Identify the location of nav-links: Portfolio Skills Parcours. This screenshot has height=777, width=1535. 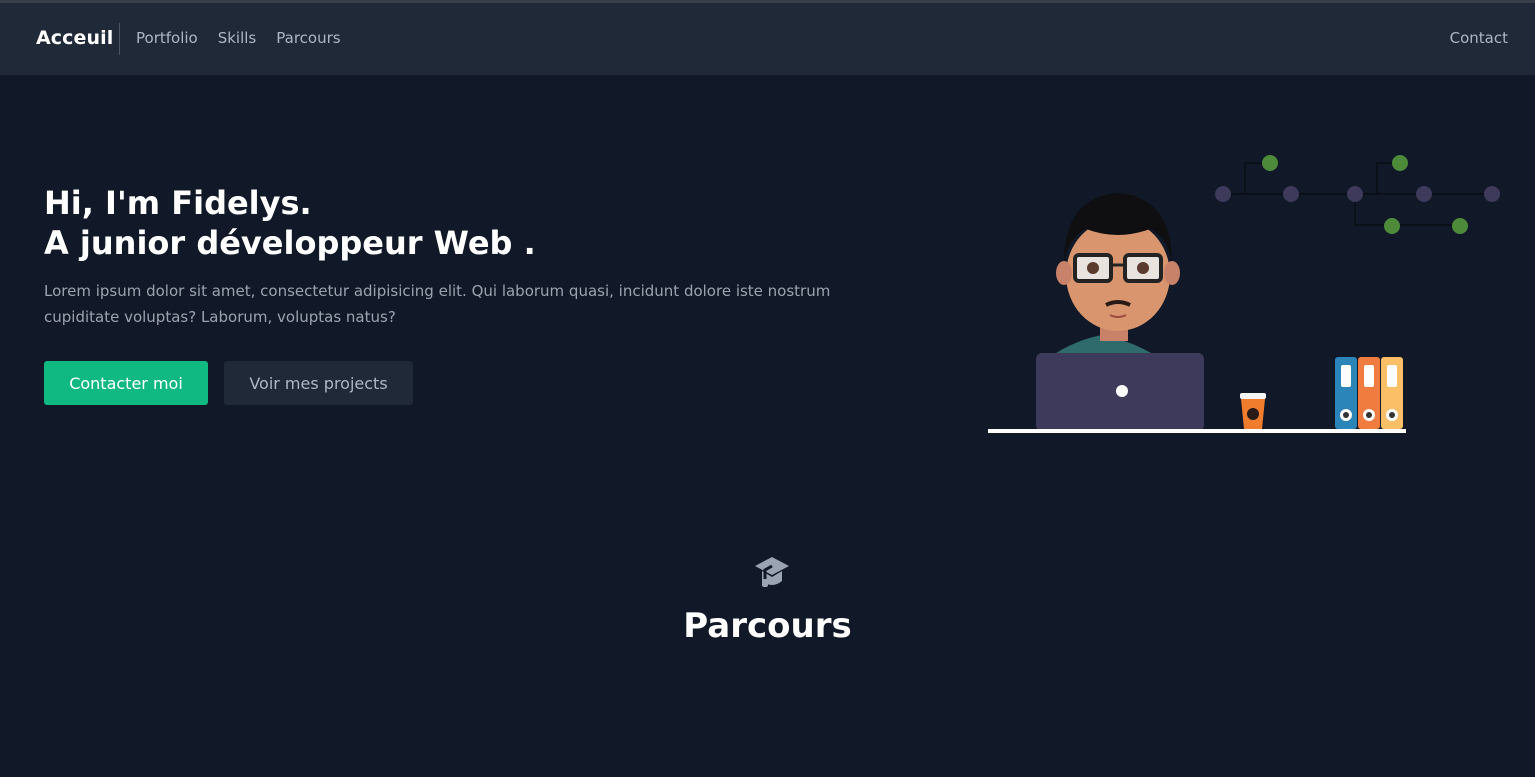
(238, 38).